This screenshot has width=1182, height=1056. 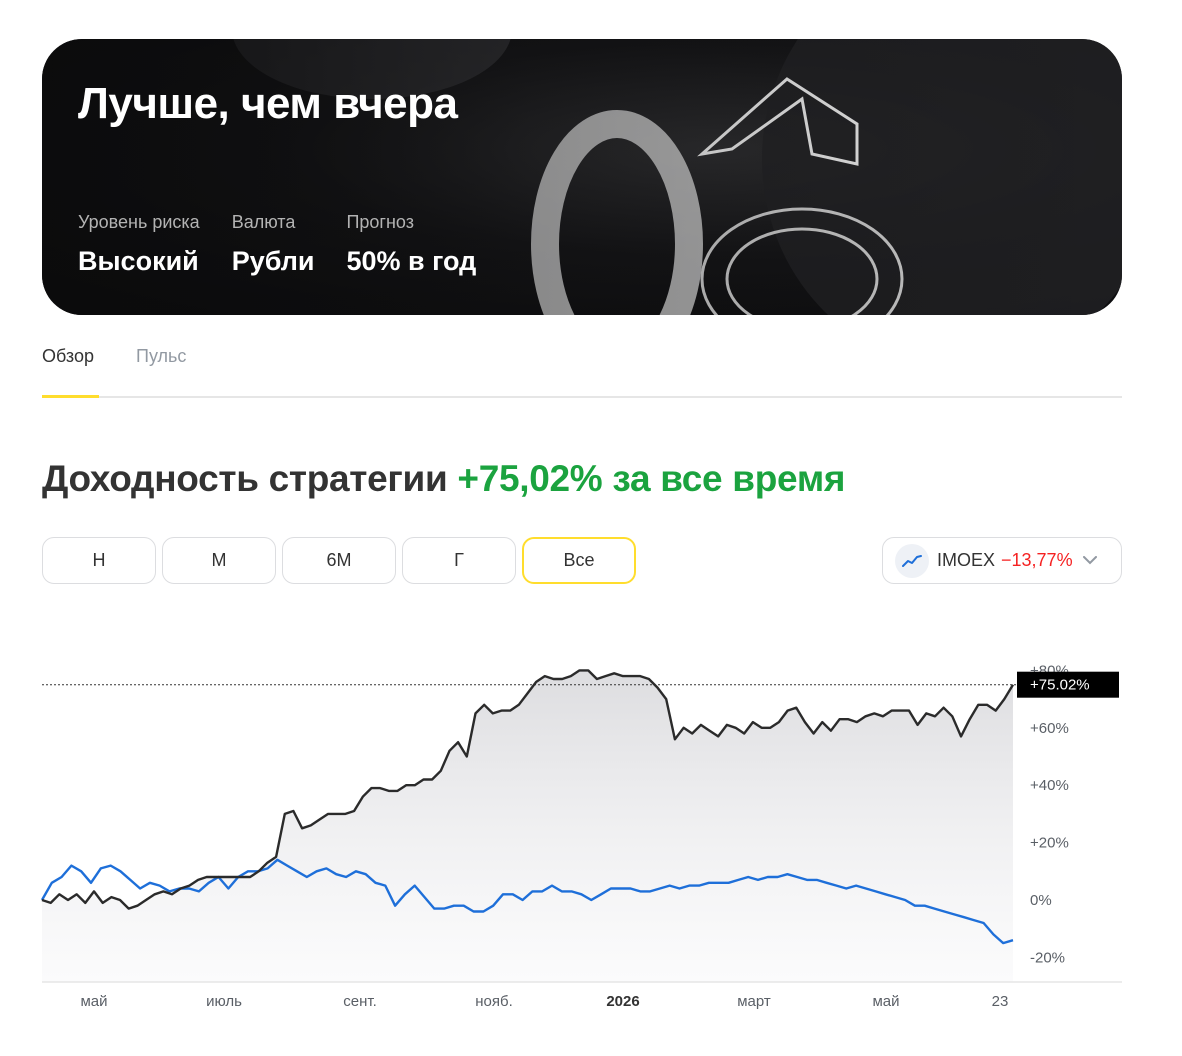 I want to click on benchmark-name: IMOEX, so click(x=966, y=560).